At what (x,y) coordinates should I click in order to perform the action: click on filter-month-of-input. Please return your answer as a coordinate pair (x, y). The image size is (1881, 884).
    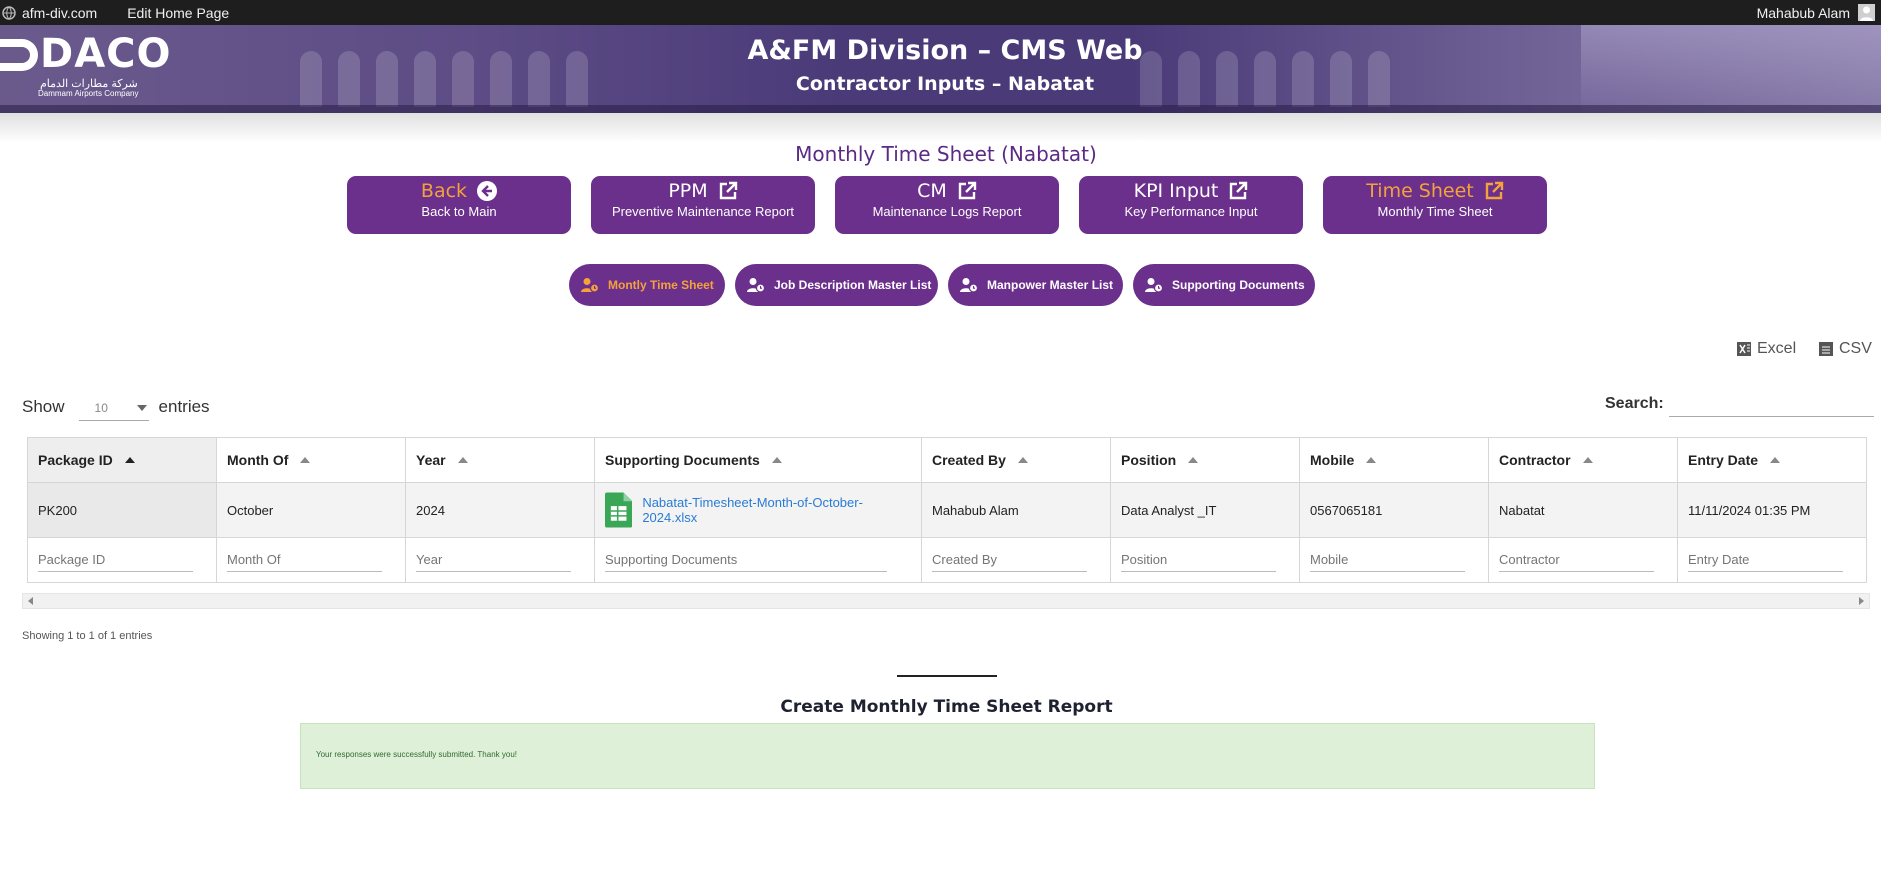
    Looking at the image, I should click on (304, 560).